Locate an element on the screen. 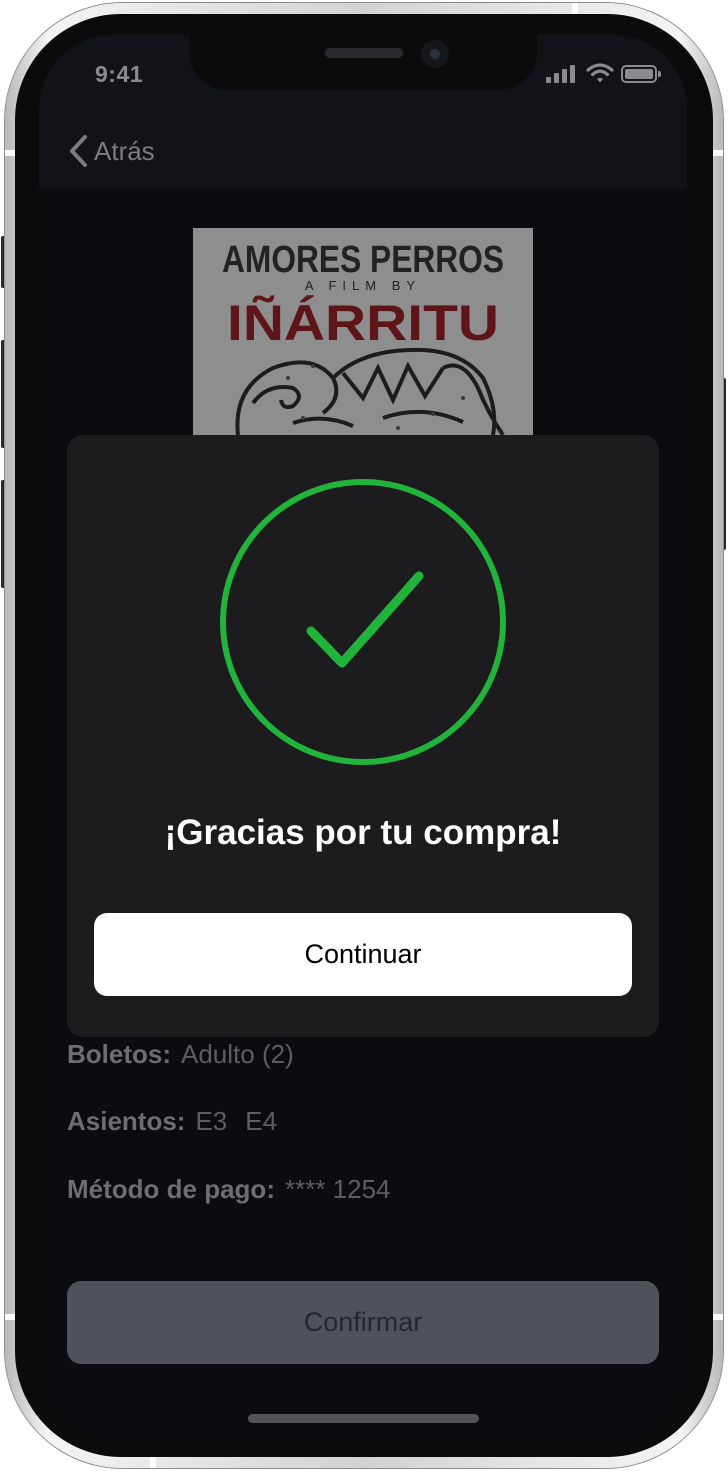 The image size is (728, 1471). chevron-left-icon is located at coordinates (78, 151).